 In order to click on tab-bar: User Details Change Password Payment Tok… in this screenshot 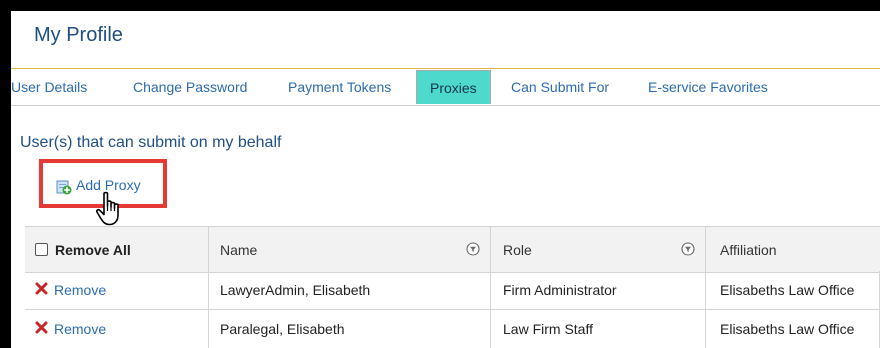, I will do `click(445, 87)`.